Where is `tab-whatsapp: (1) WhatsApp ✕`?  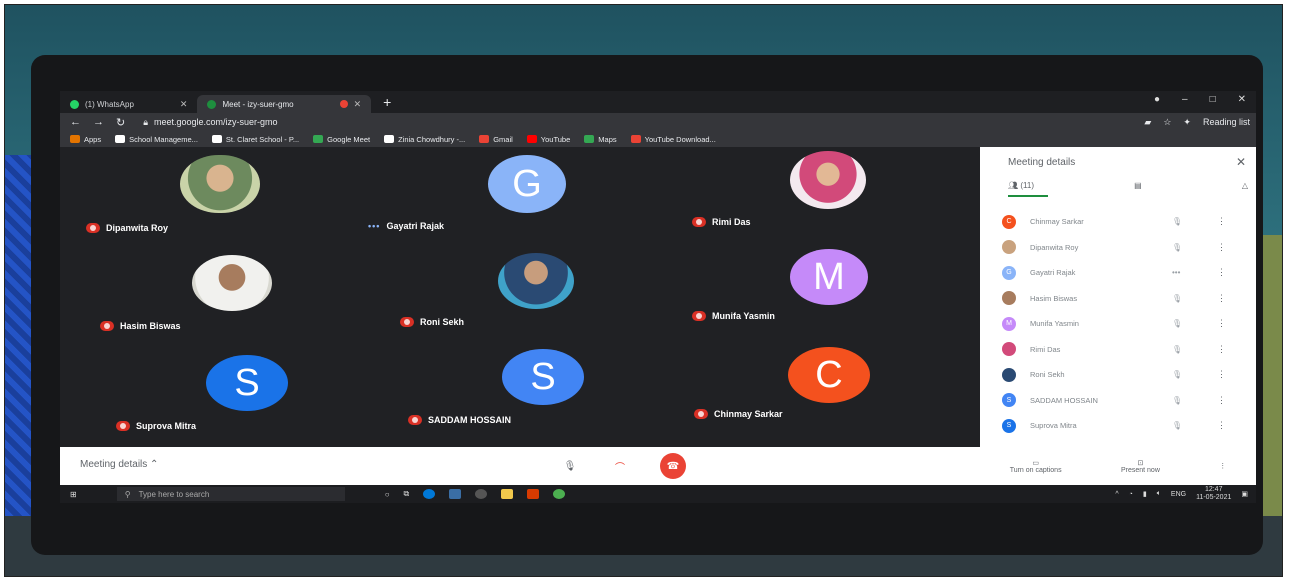 tab-whatsapp: (1) WhatsApp ✕ is located at coordinates (128, 104).